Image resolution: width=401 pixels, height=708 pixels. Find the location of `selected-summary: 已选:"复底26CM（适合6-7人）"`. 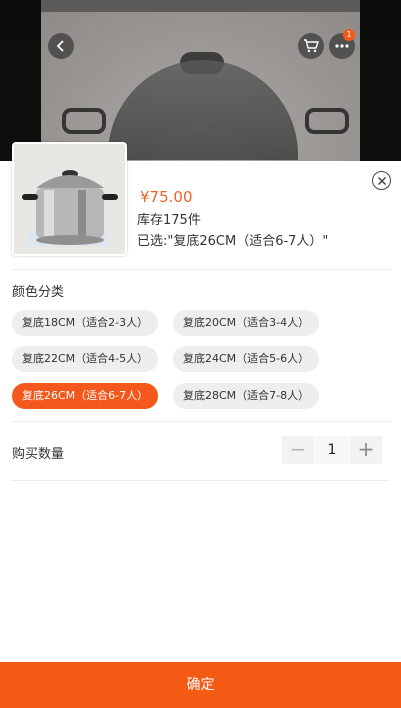

selected-summary: 已选:"复底26CM（适合6-7人）" is located at coordinates (233, 241).